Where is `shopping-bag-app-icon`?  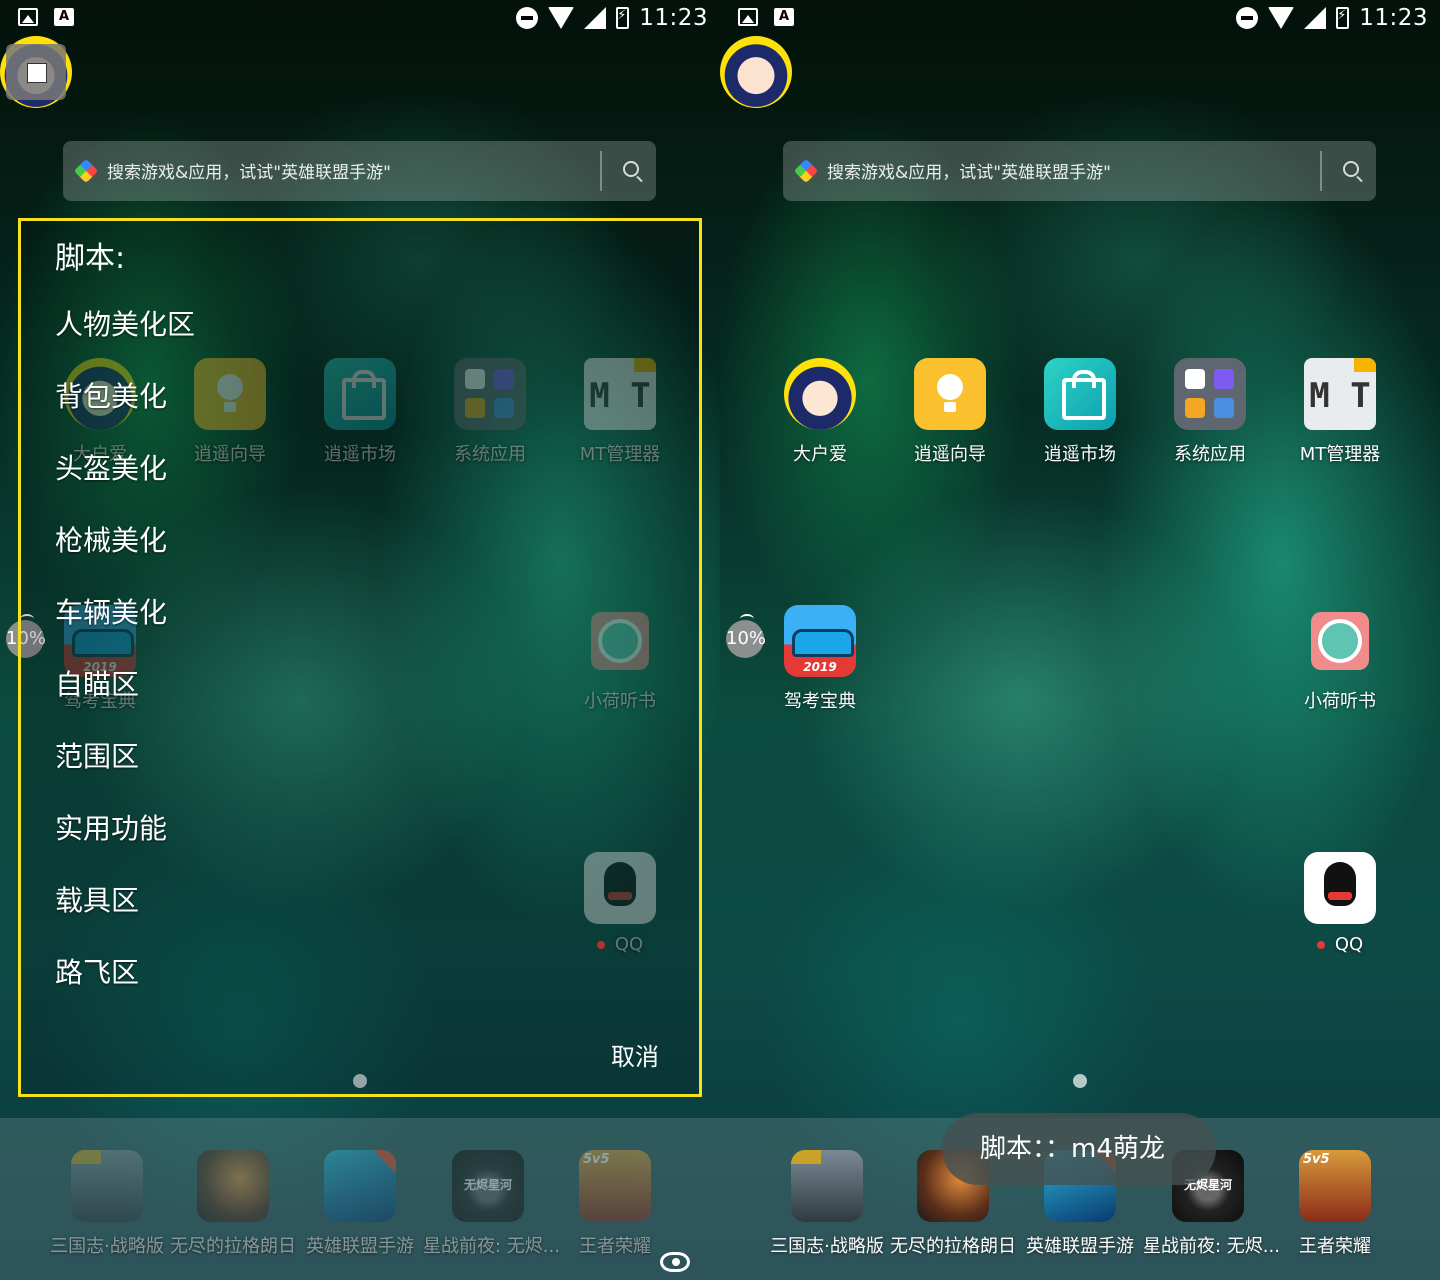 shopping-bag-app-icon is located at coordinates (1080, 394).